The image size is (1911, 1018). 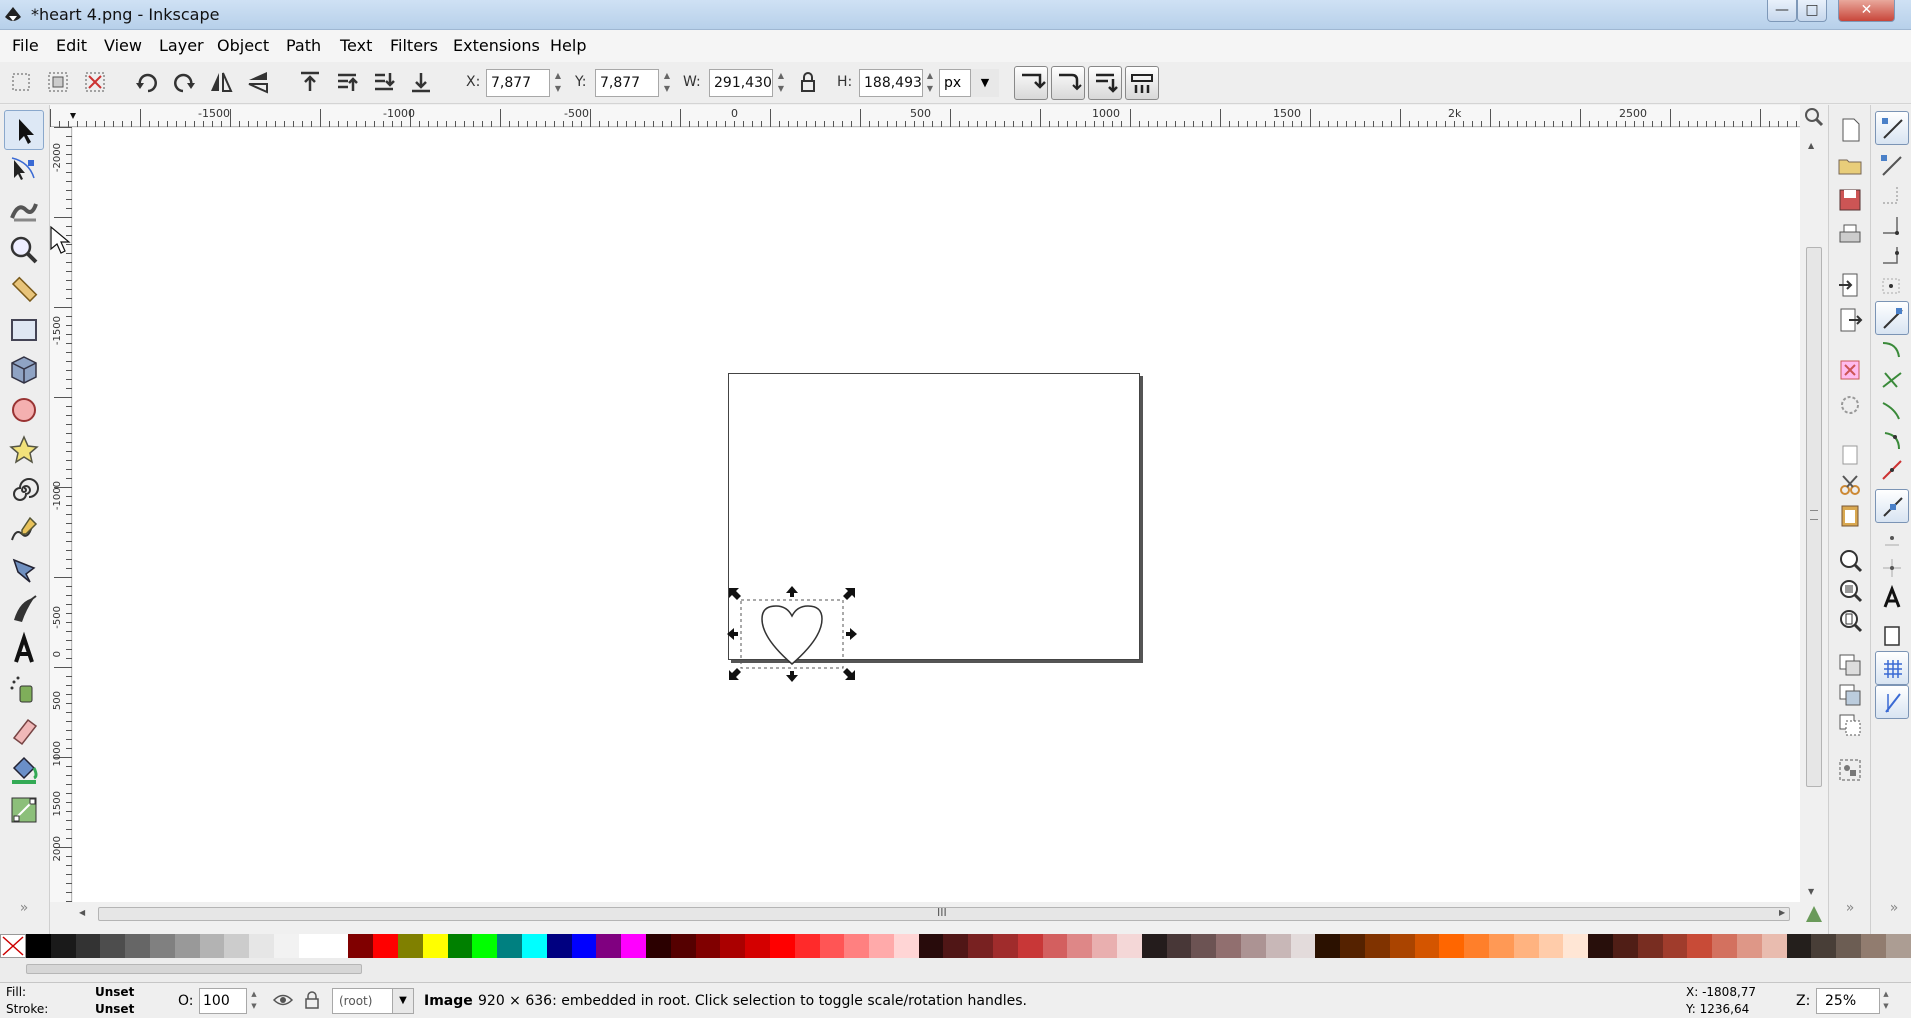 What do you see at coordinates (24, 130) in the screenshot?
I see `selector-tool-icon` at bounding box center [24, 130].